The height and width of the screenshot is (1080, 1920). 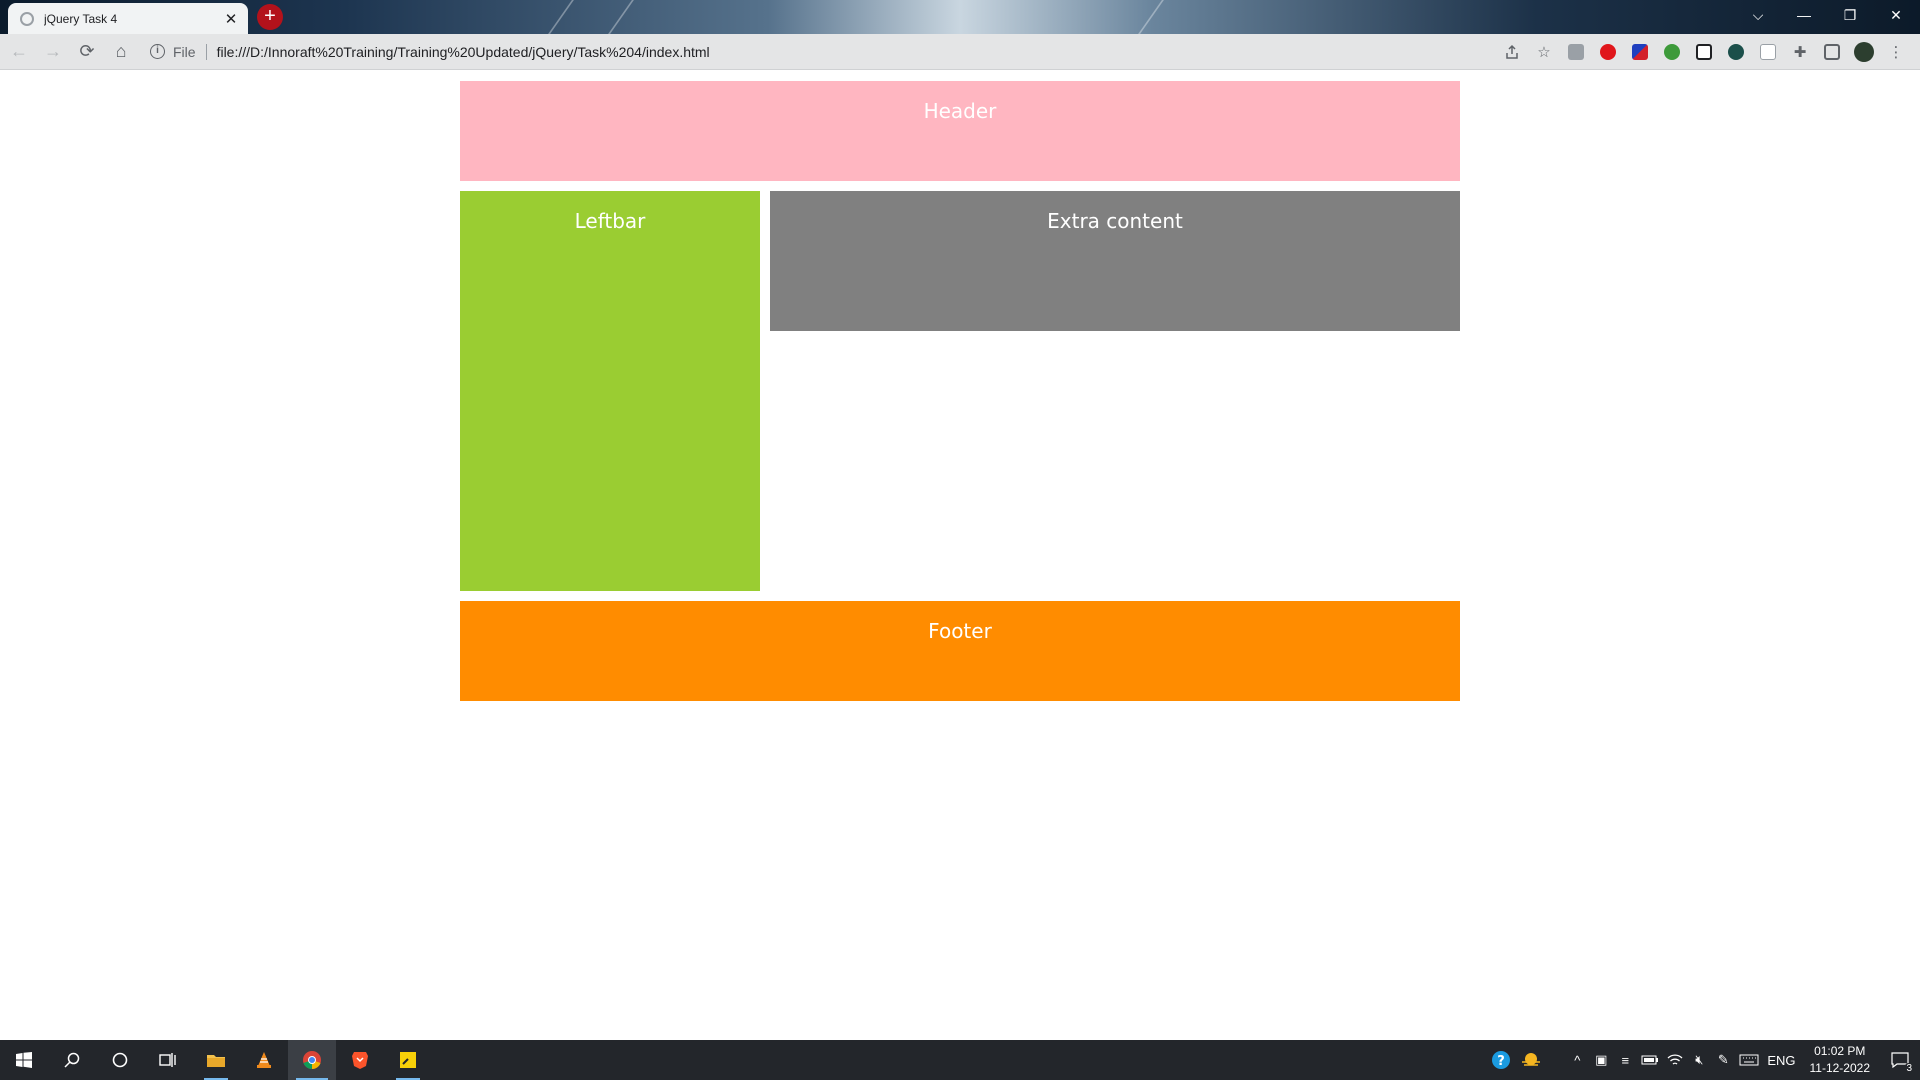 What do you see at coordinates (1608, 52) in the screenshot?
I see `opera-icon` at bounding box center [1608, 52].